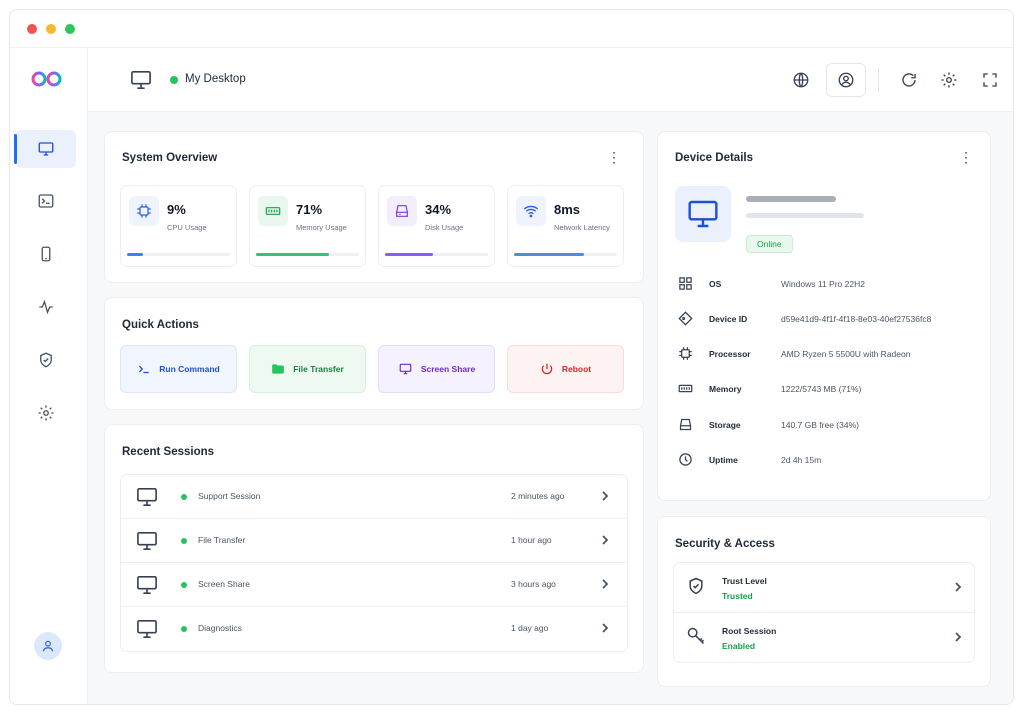  I want to click on session-time: 3 hours ago, so click(533, 584).